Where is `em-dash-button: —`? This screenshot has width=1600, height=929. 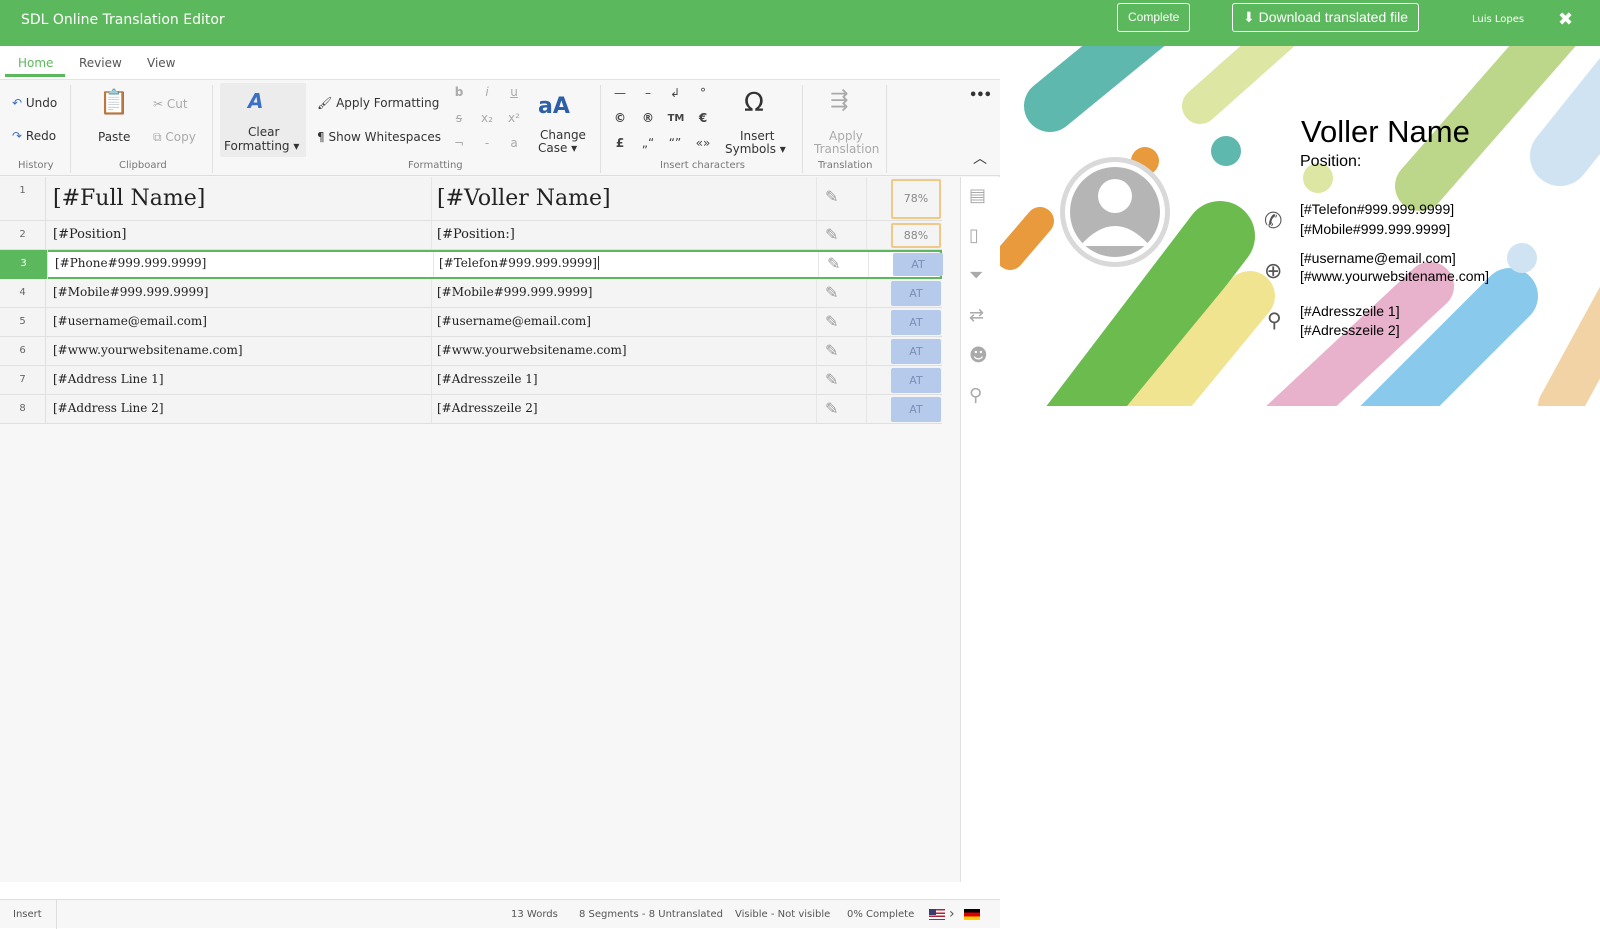
em-dash-button: — is located at coordinates (620, 93).